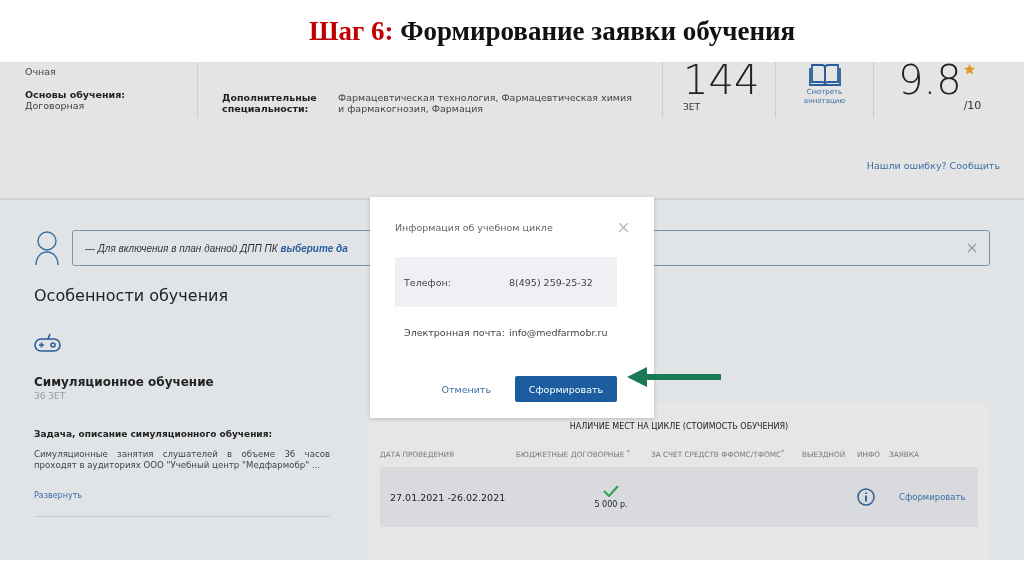 This screenshot has height=574, width=1024. Describe the element at coordinates (351, 30) in the screenshot. I see `slide-step-label: Шаг 6:` at that location.